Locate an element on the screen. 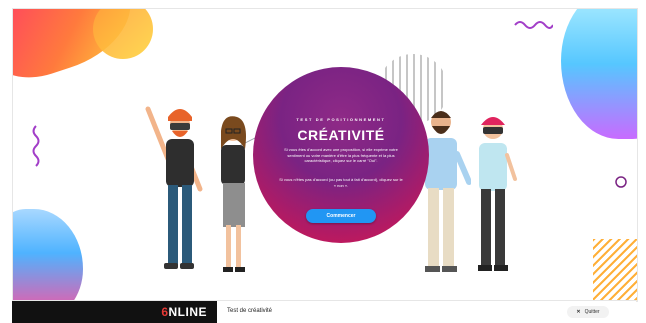  start-button: Commencer is located at coordinates (341, 216).